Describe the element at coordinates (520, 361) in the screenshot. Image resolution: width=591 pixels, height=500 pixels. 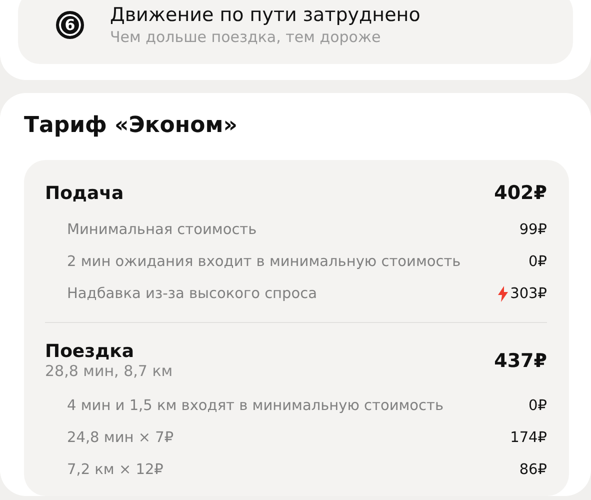
I see `section-total: 437₽` at that location.